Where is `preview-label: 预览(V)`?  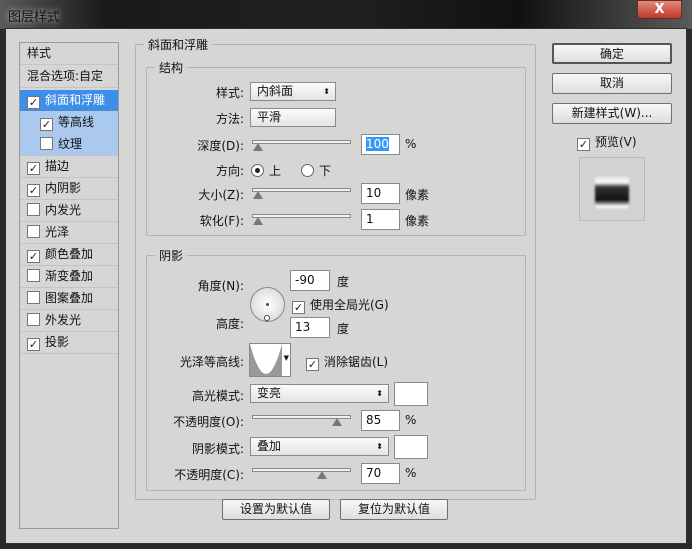
preview-label: 预览(V) is located at coordinates (616, 142).